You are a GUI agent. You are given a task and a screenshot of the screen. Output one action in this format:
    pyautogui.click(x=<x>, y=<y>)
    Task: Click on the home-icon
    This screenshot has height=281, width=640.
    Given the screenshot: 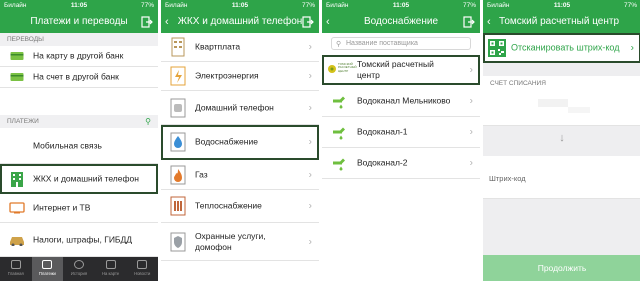 What is the action you would take?
    pyautogui.click(x=15, y=264)
    